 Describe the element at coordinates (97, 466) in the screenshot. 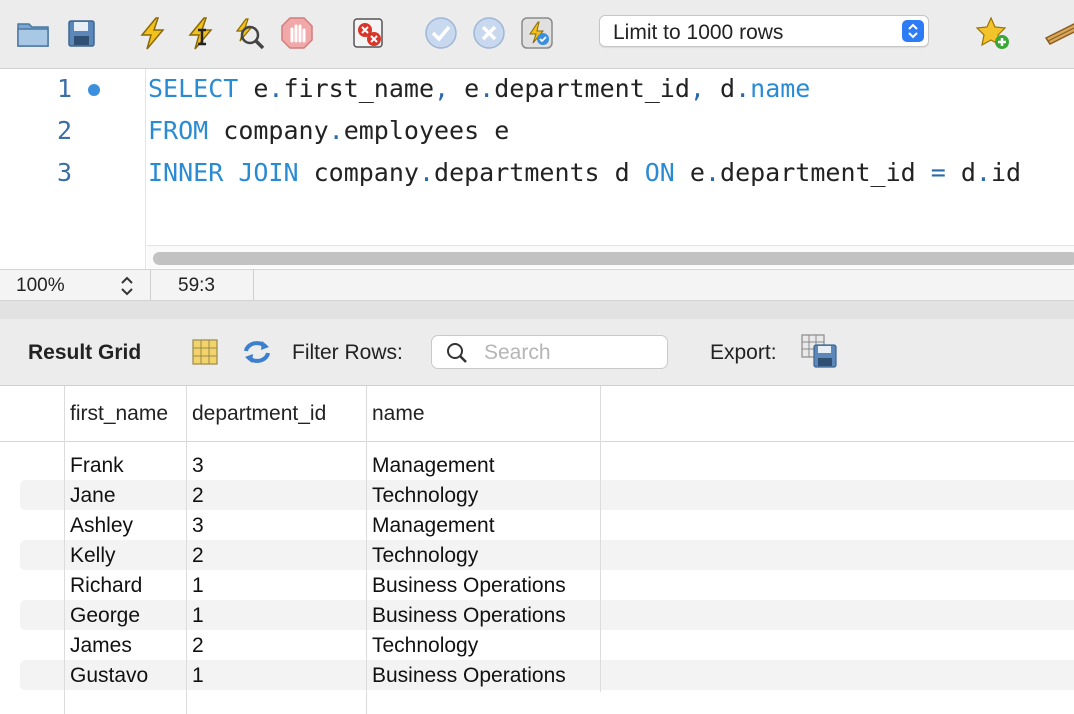

I see `table-cell: Frank` at that location.